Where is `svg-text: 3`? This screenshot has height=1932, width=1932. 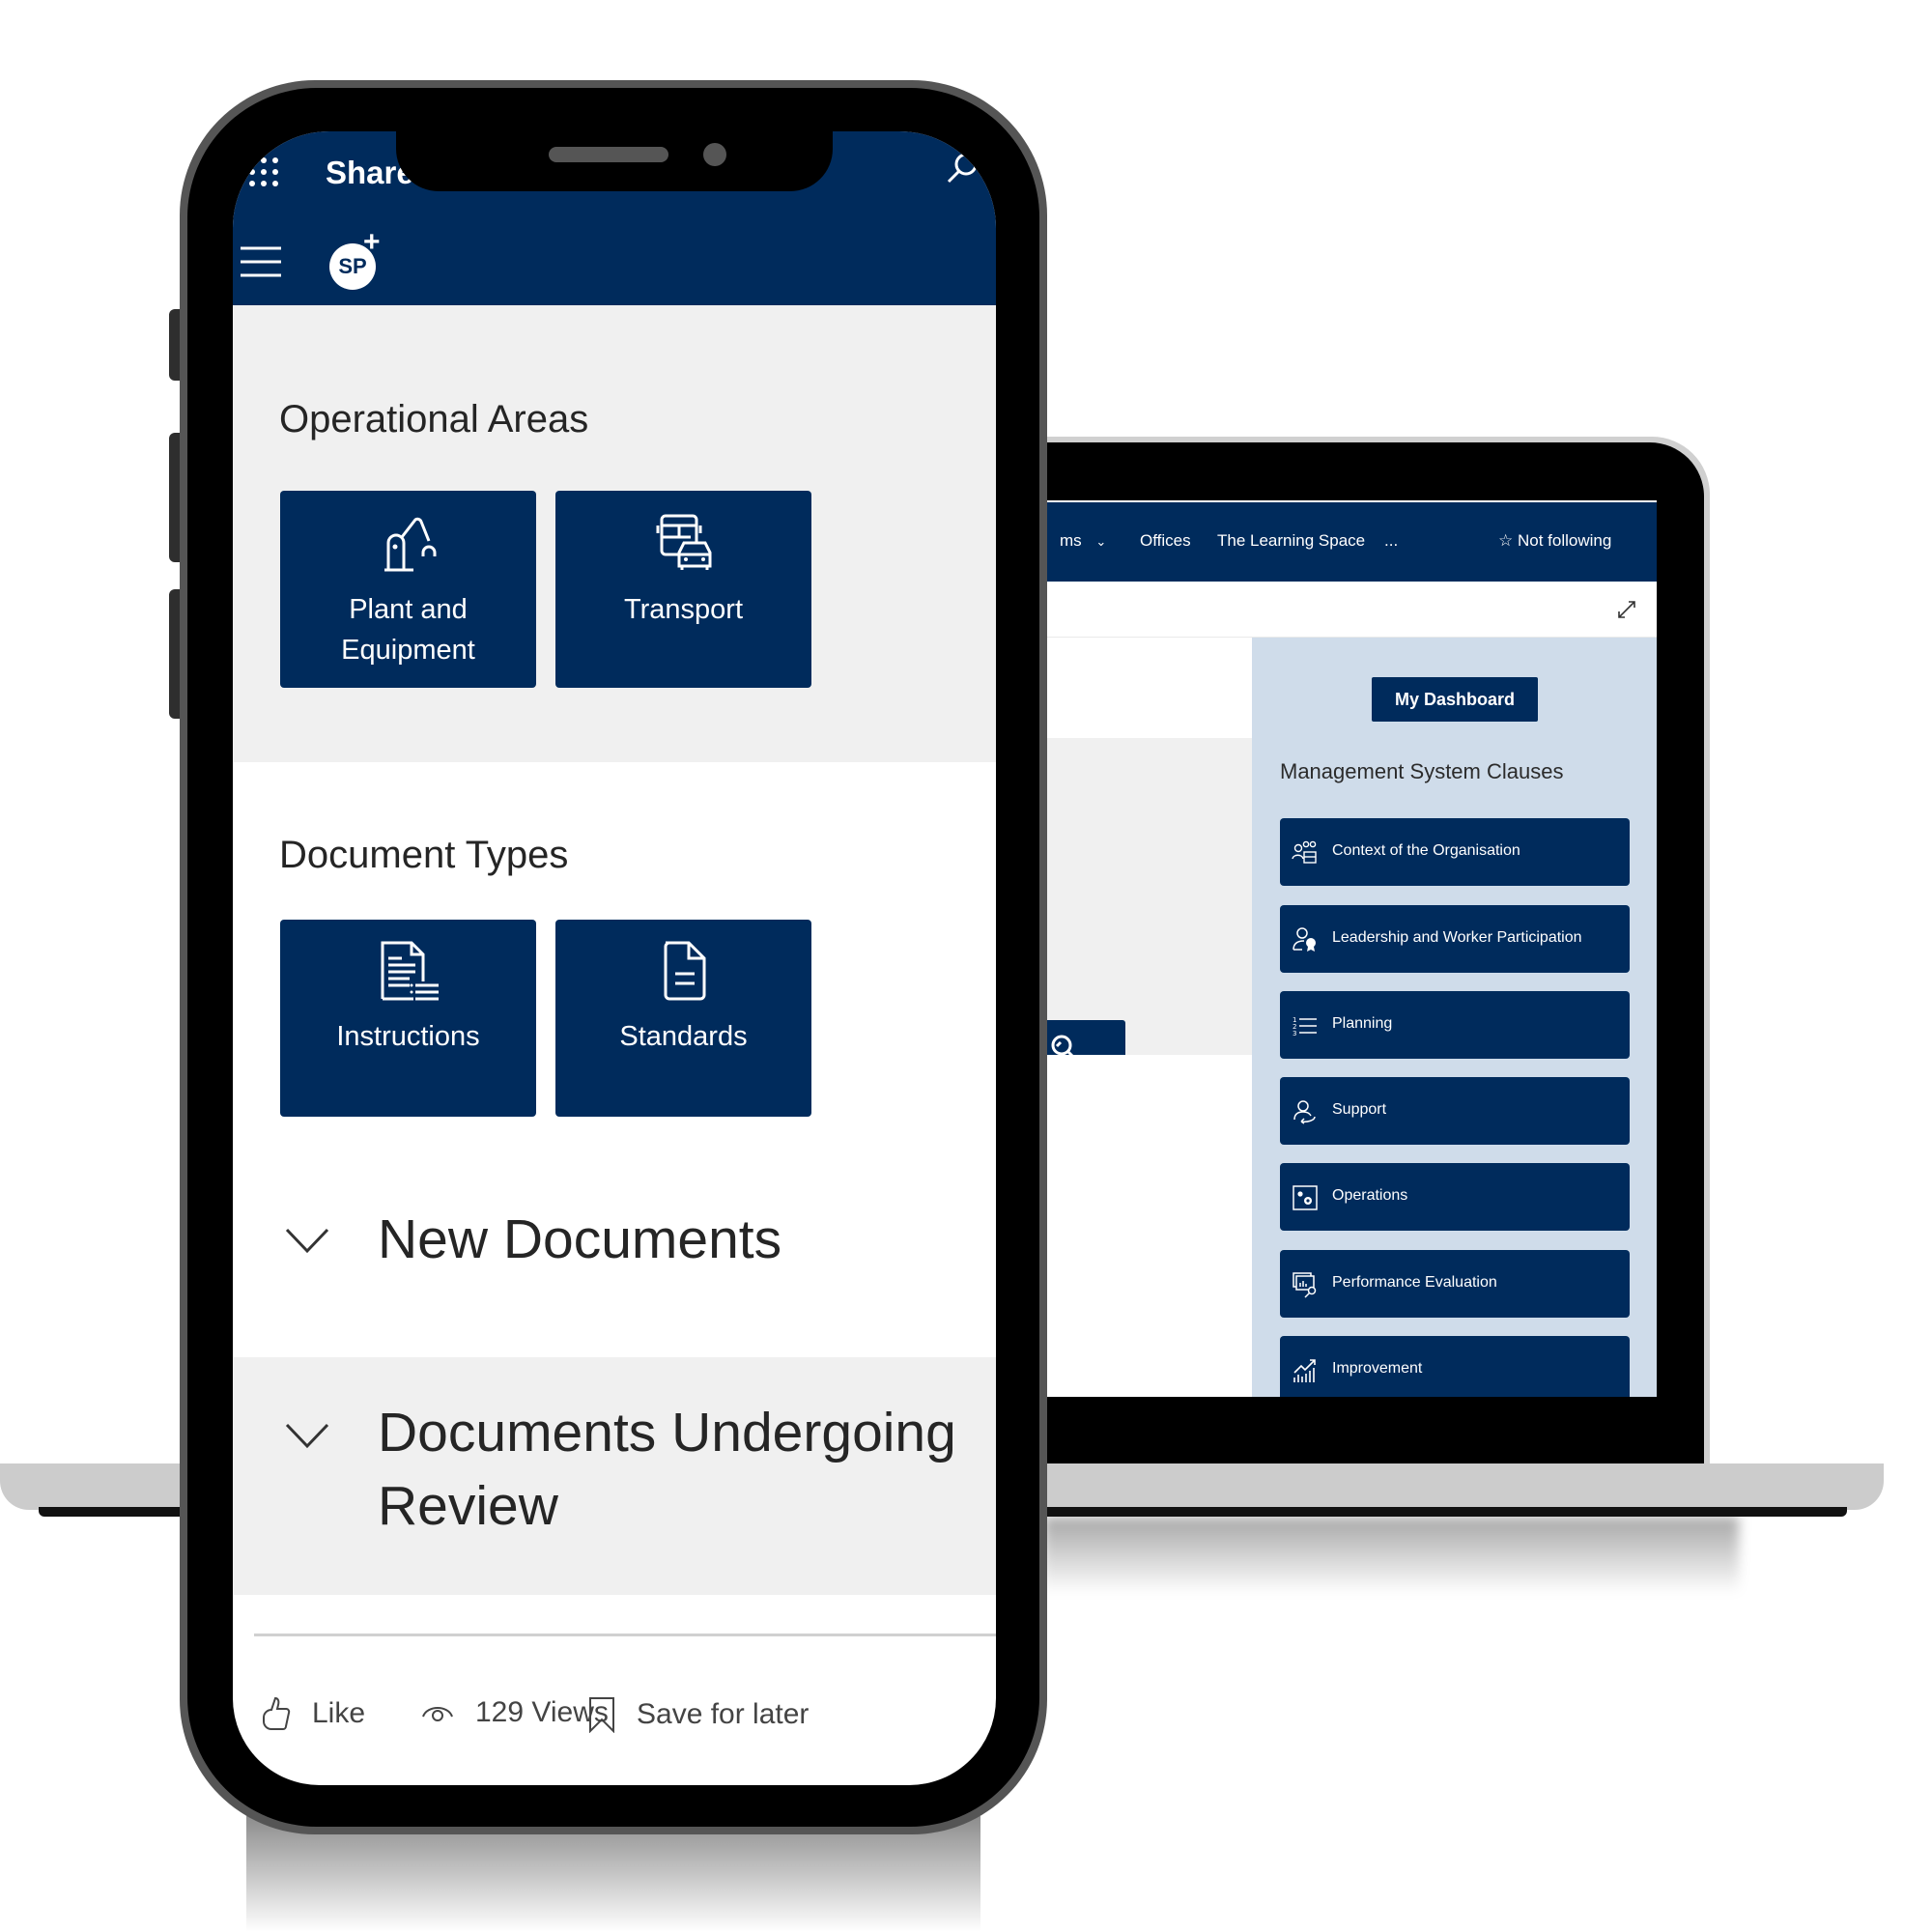 svg-text: 3 is located at coordinates (1294, 1033).